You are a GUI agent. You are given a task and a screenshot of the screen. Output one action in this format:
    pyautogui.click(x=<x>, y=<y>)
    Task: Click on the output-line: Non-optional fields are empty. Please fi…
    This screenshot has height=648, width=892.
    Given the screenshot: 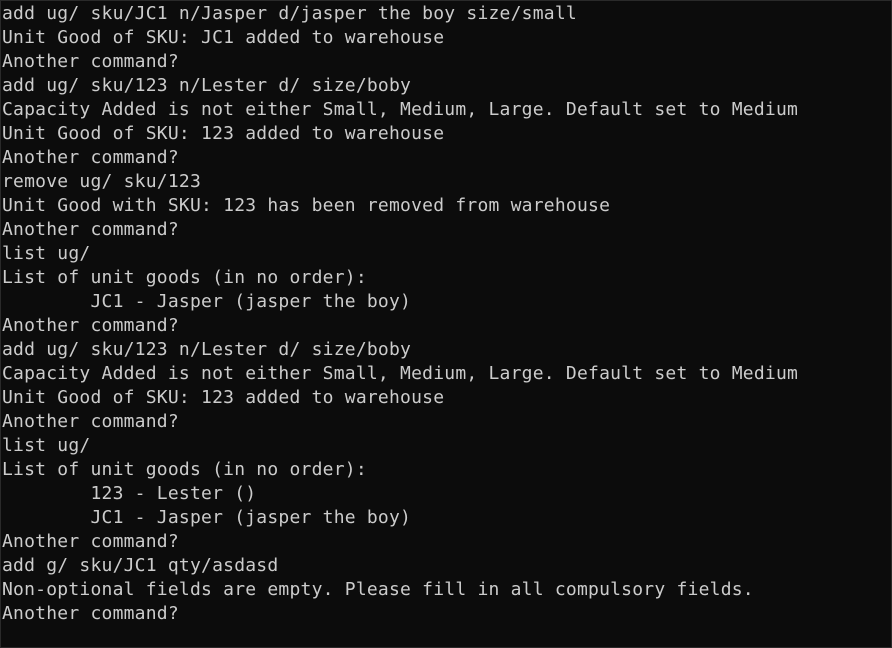 What is the action you would take?
    pyautogui.click(x=378, y=589)
    